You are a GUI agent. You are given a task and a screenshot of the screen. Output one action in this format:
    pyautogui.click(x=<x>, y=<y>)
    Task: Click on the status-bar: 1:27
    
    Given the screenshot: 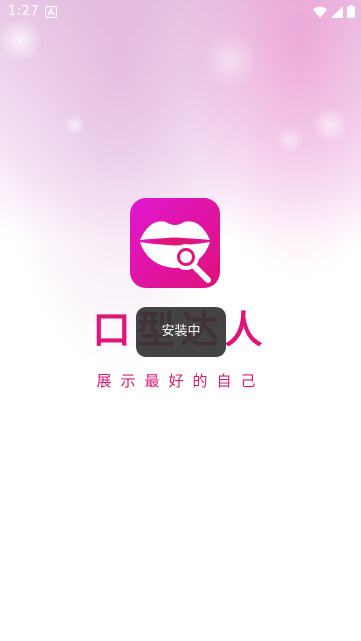 What is the action you would take?
    pyautogui.click(x=180, y=12)
    